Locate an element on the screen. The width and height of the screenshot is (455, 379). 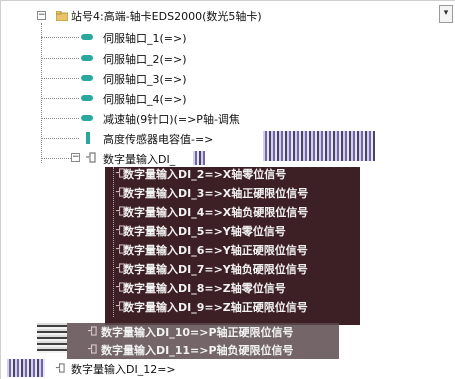
tree-root-node: 站号4:高端-轴卡EDS2000(数光5轴卡) is located at coordinates (166, 15).